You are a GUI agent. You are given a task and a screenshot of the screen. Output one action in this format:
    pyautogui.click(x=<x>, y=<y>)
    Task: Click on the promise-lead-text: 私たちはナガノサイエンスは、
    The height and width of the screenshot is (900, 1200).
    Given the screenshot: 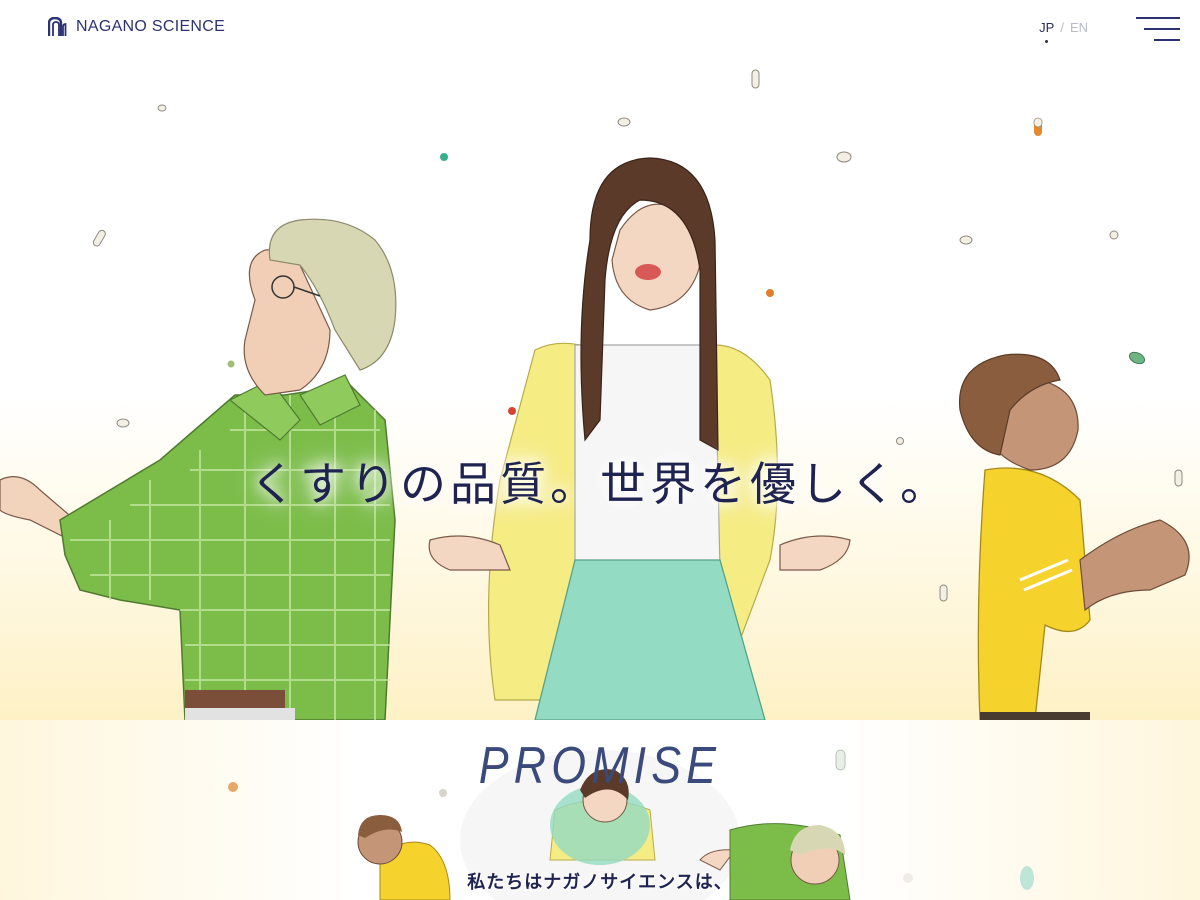 What is the action you would take?
    pyautogui.click(x=600, y=882)
    